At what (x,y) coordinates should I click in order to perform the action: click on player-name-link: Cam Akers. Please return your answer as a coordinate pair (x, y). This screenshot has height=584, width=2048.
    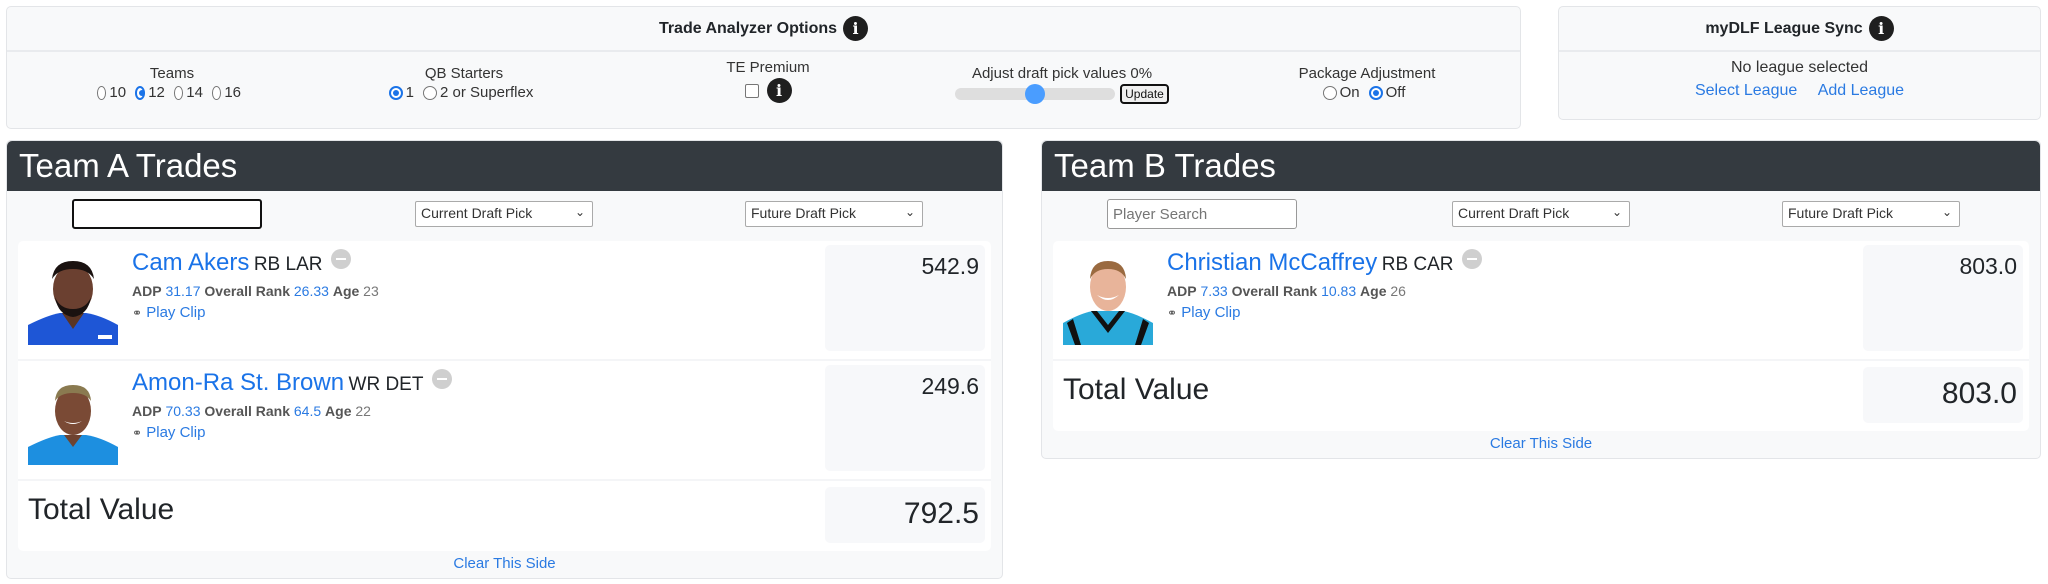
    Looking at the image, I should click on (190, 262).